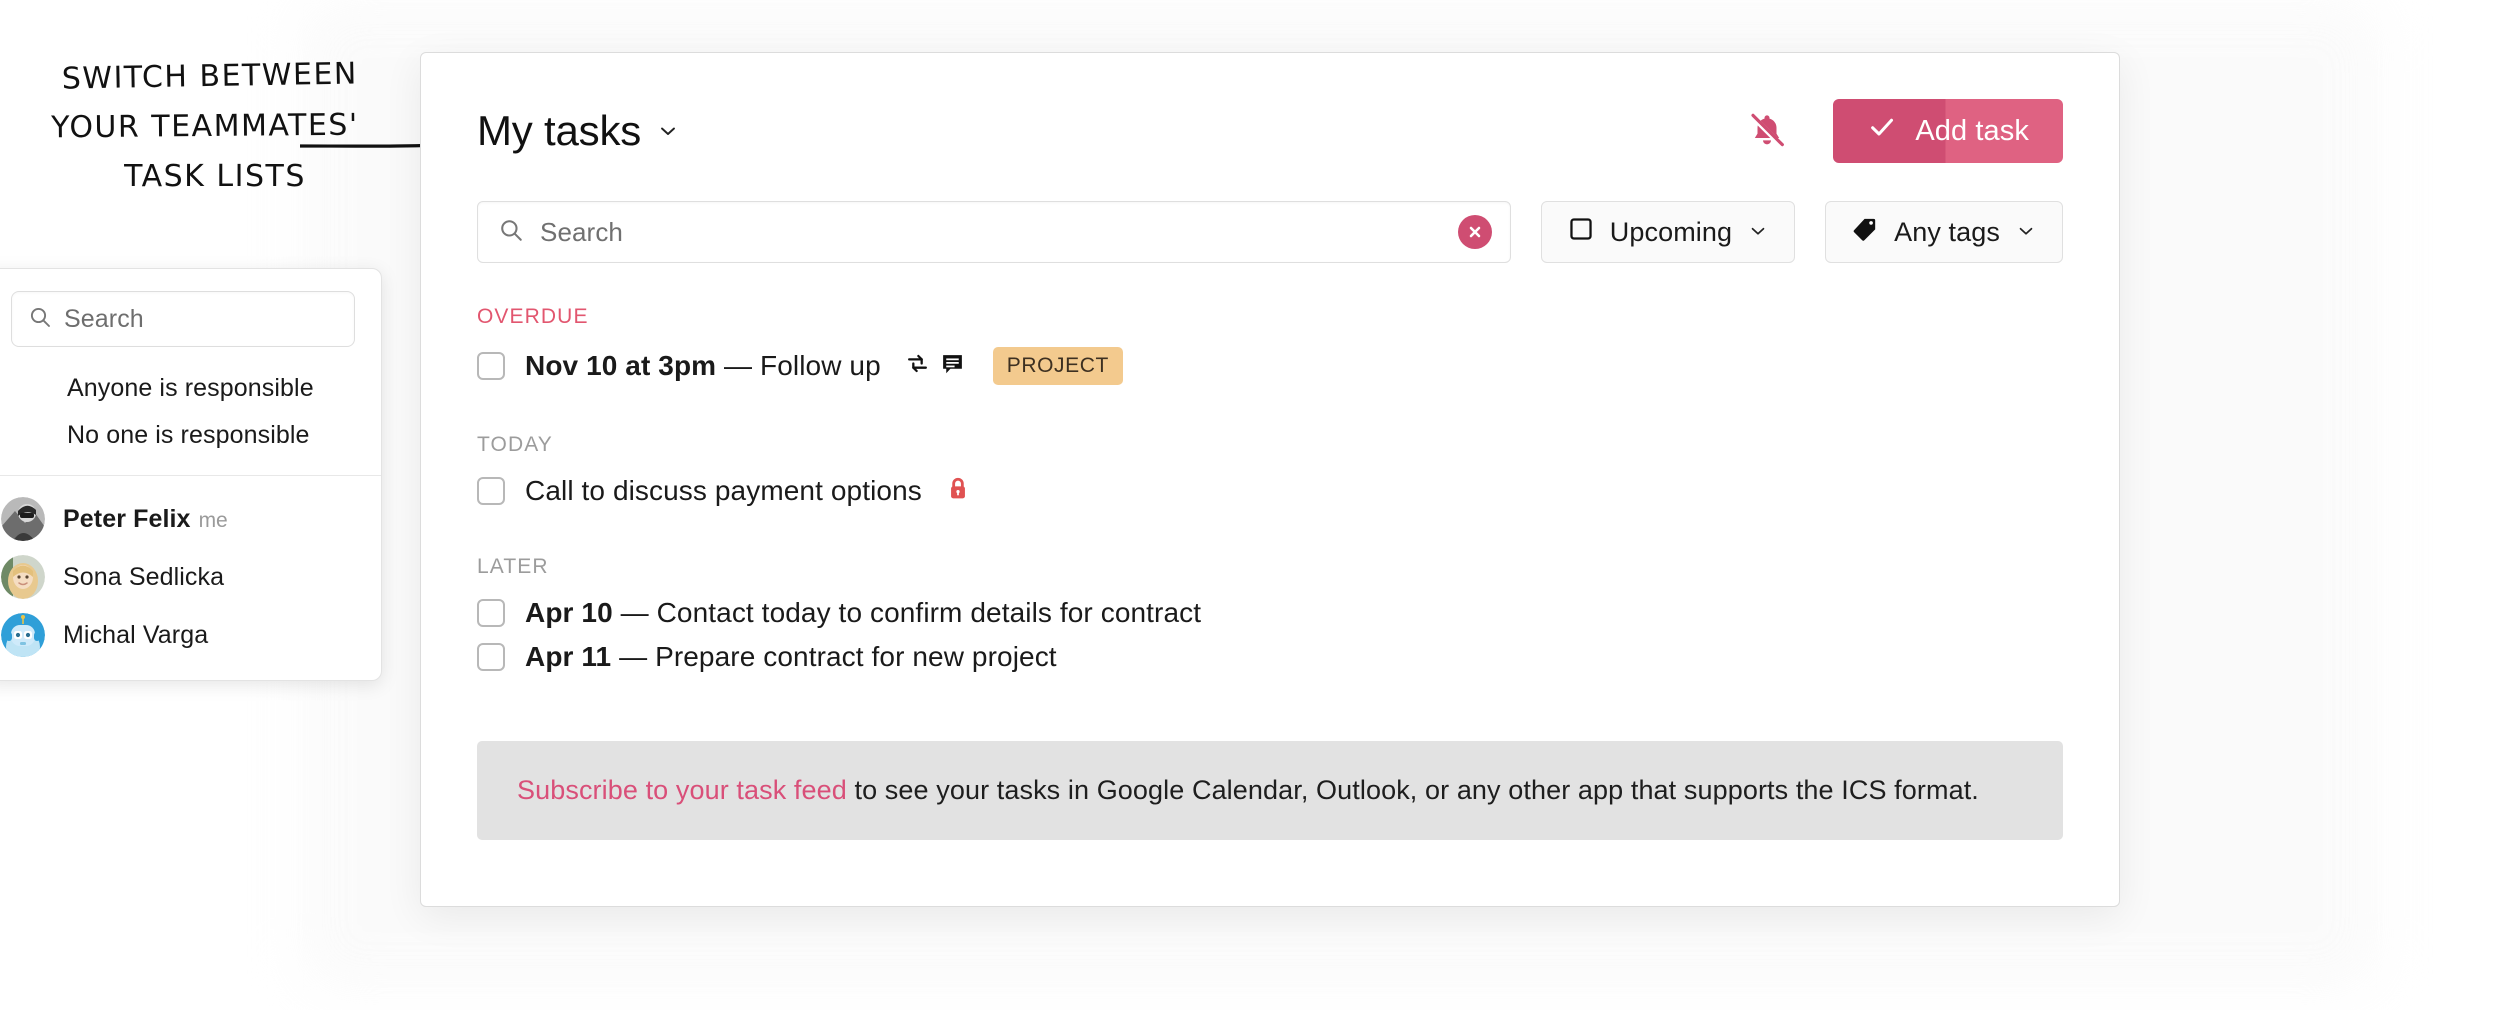 The width and height of the screenshot is (2500, 1010). I want to click on task-title: Call to discuss payment options, so click(723, 490).